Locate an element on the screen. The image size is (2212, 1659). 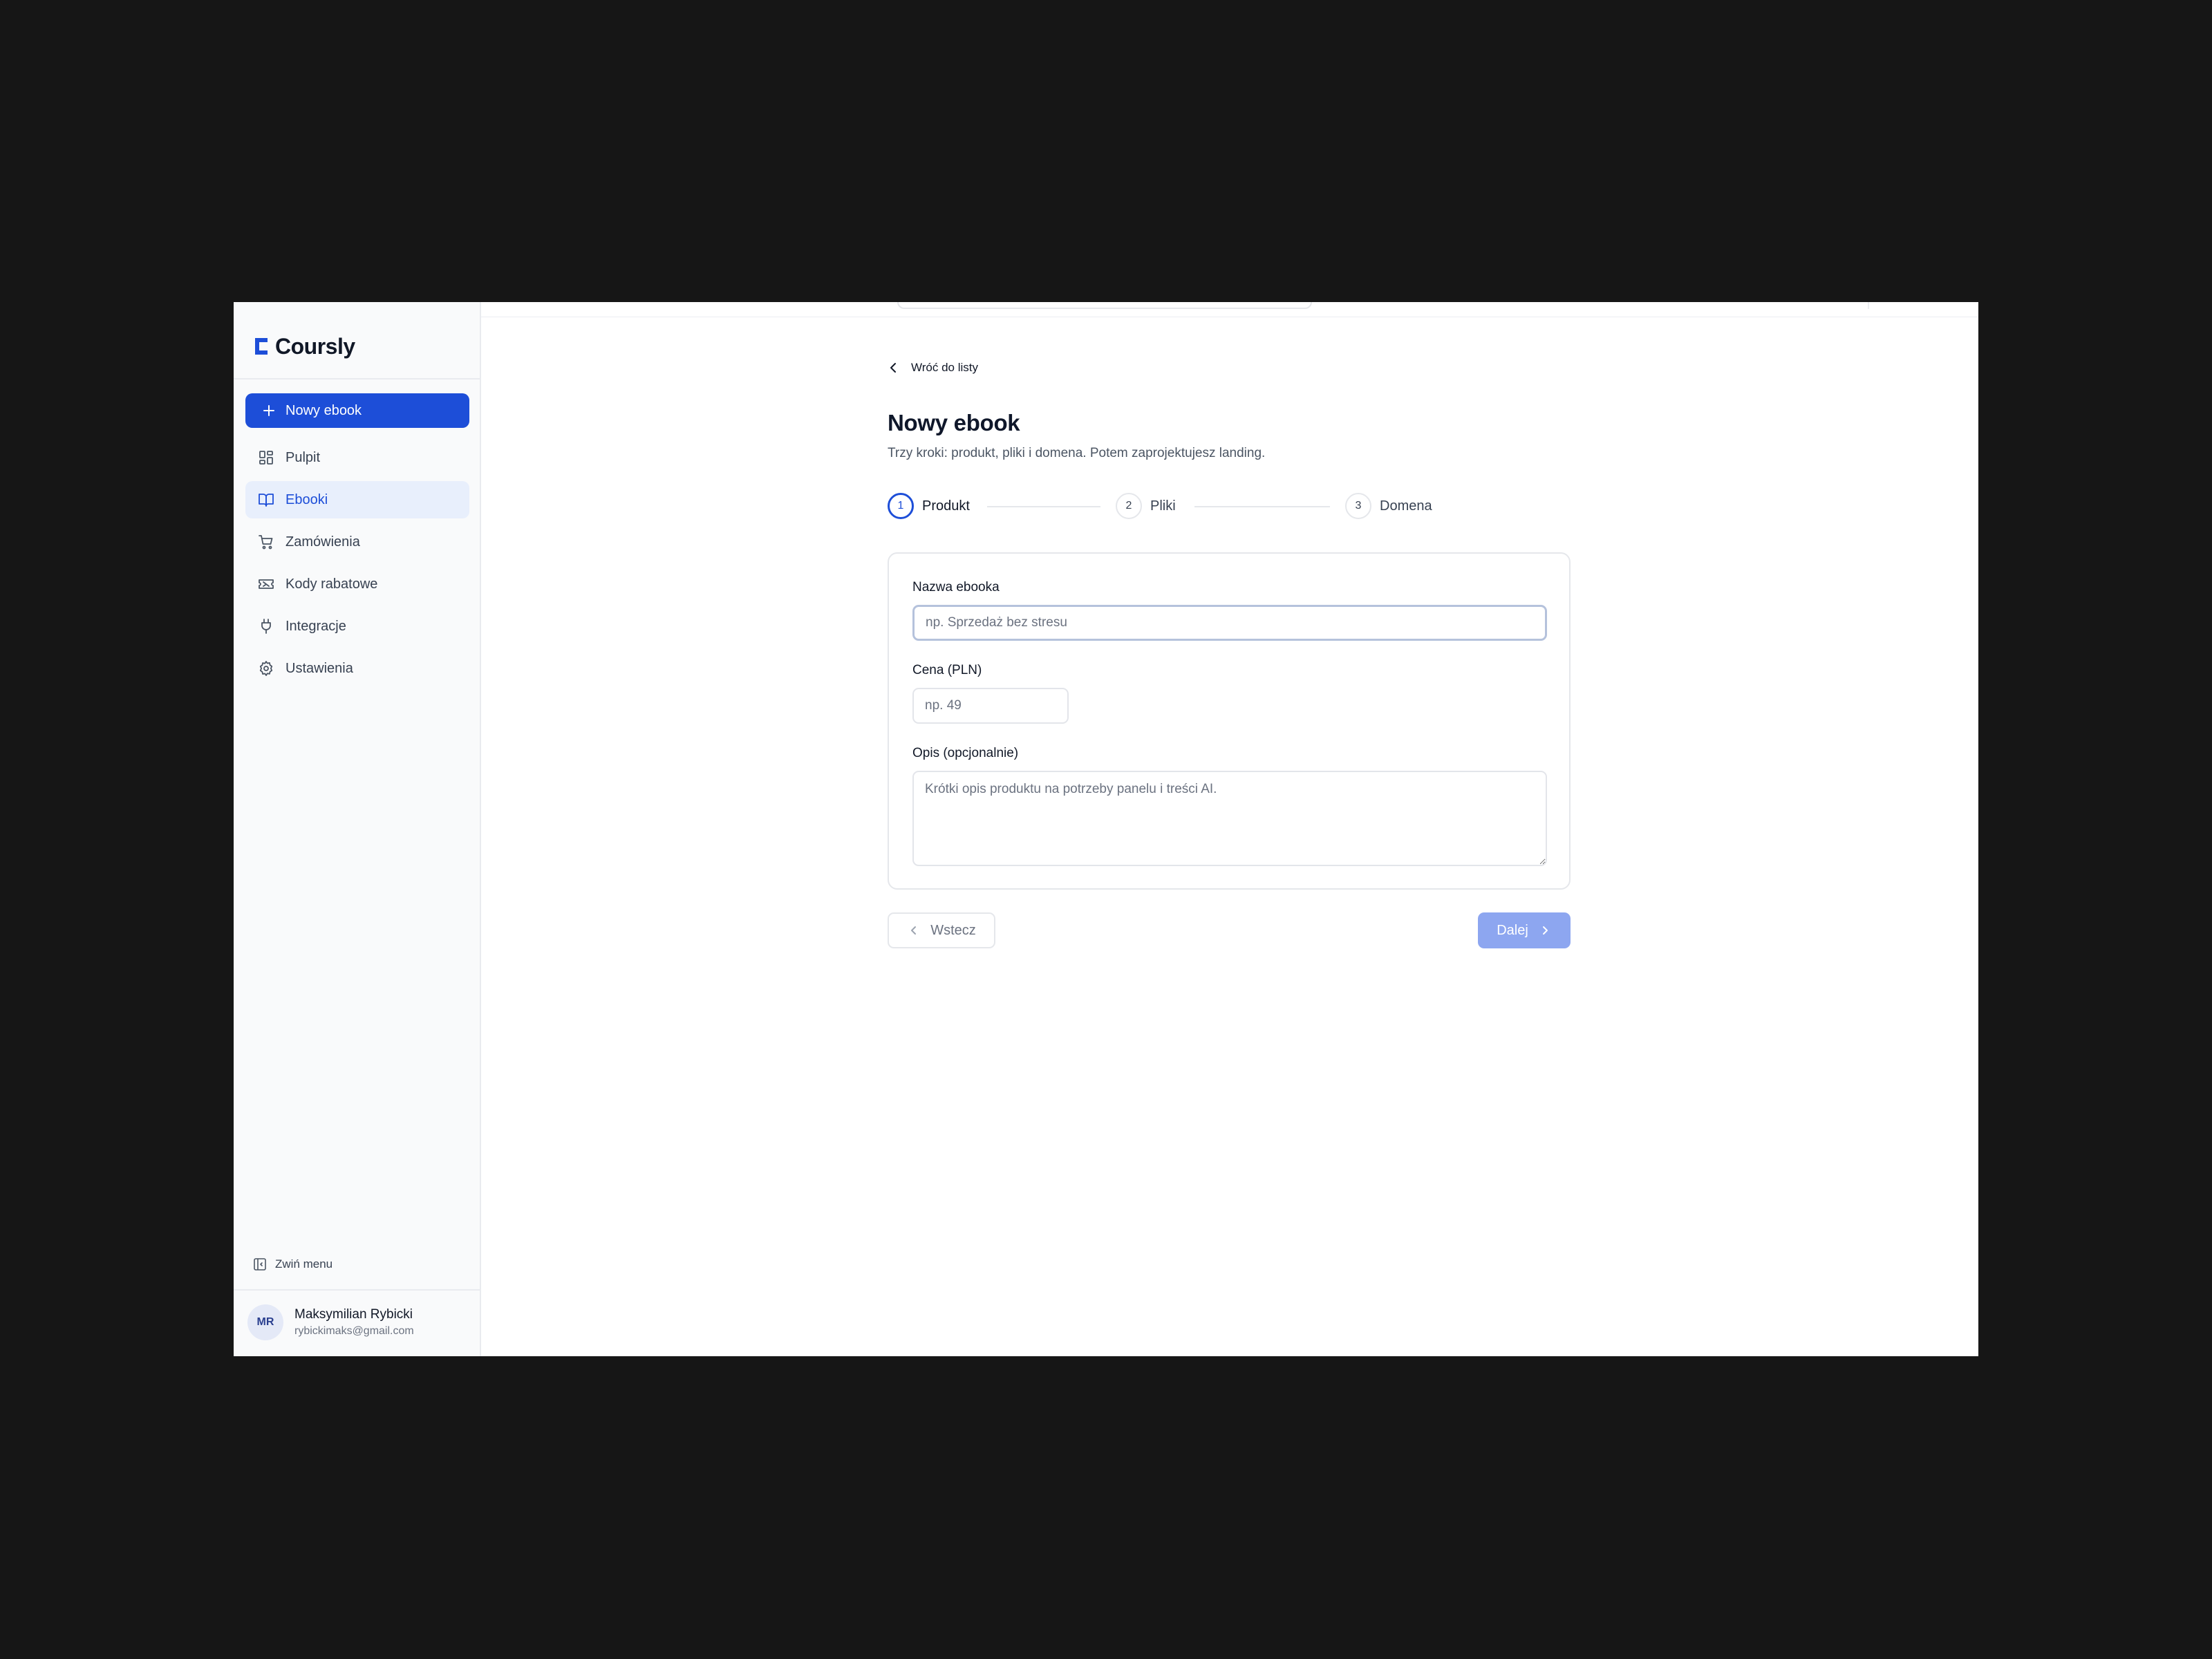
description-label: Opis (opcjonalnie) is located at coordinates (965, 753).